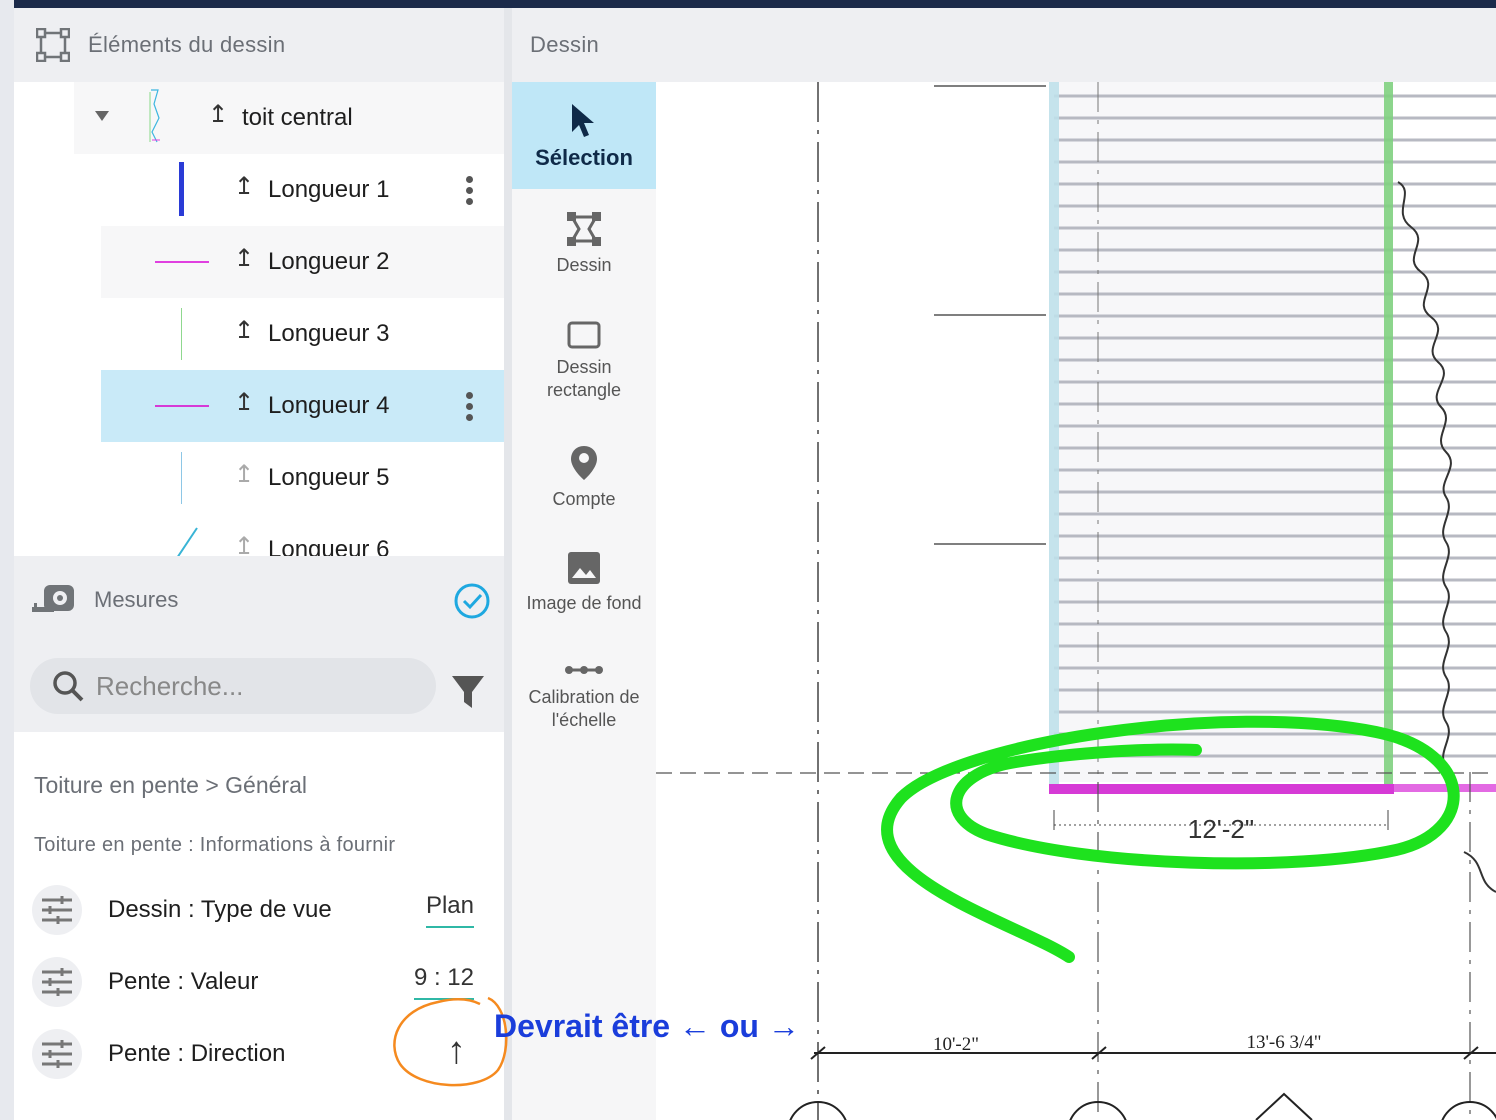  I want to click on map-pin-icon, so click(584, 463).